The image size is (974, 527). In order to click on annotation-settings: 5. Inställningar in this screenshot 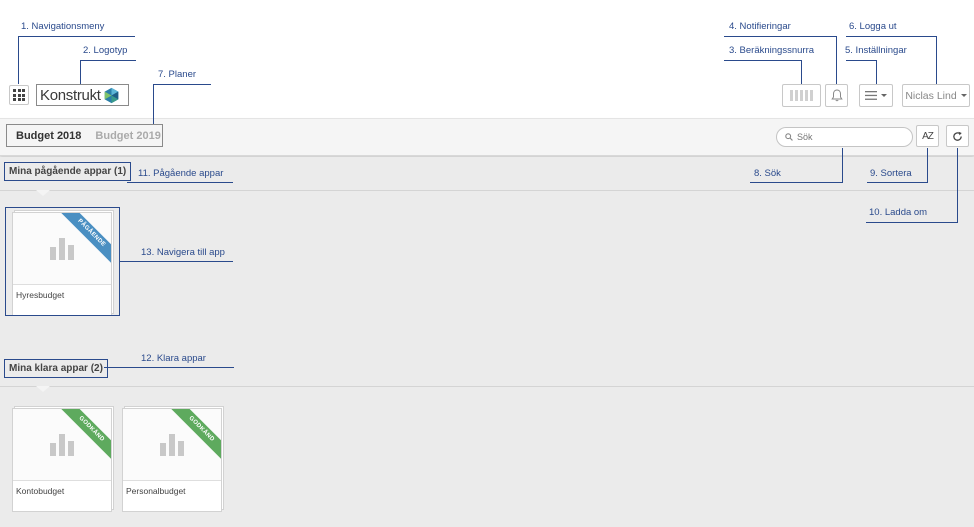, I will do `click(876, 50)`.